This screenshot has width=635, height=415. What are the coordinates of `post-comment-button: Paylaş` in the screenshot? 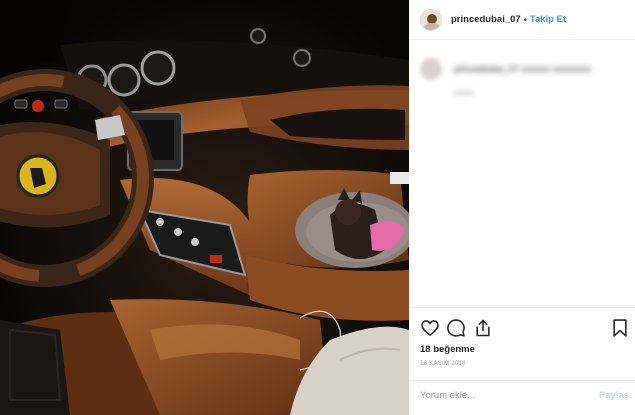 It's located at (614, 395).